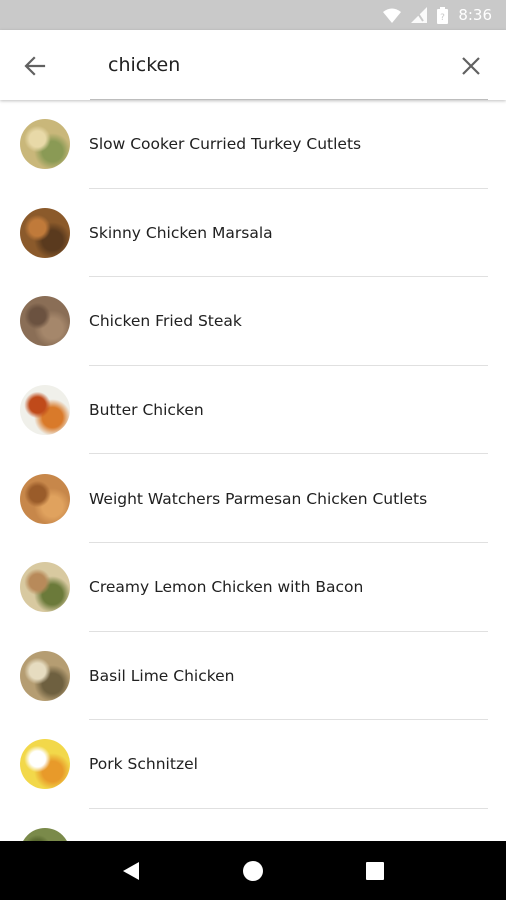  Describe the element at coordinates (143, 764) in the screenshot. I see `recipe-title: Pork Schnitzel` at that location.